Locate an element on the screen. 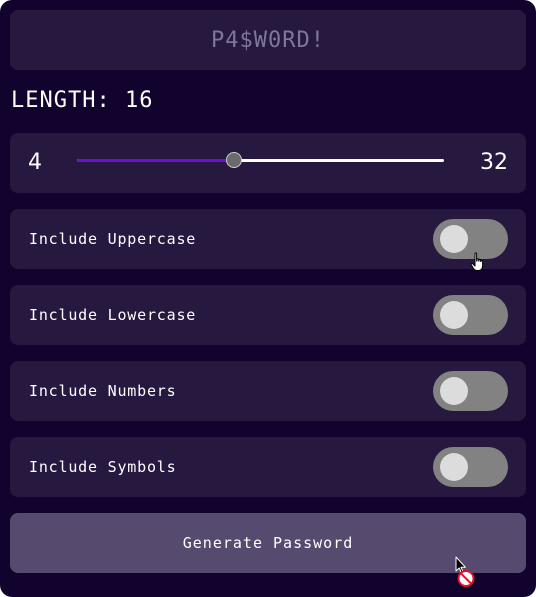 Image resolution: width=536 pixels, height=597 pixels. slider-max-label: 32 is located at coordinates (494, 162).